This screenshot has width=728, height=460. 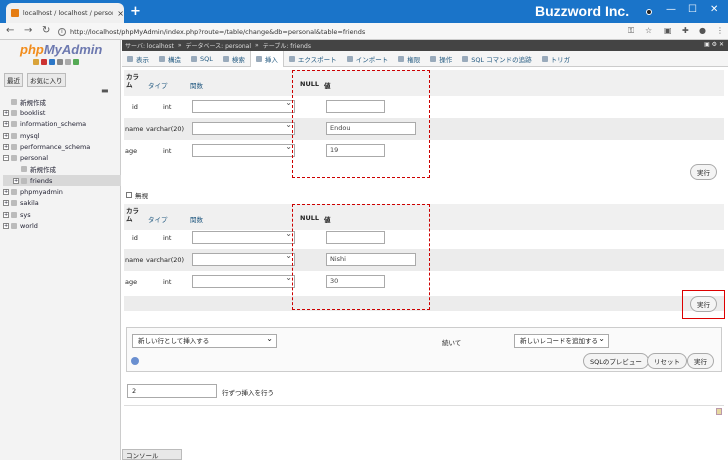 What do you see at coordinates (41, 181) in the screenshot?
I see `tree-node-label: friends` at bounding box center [41, 181].